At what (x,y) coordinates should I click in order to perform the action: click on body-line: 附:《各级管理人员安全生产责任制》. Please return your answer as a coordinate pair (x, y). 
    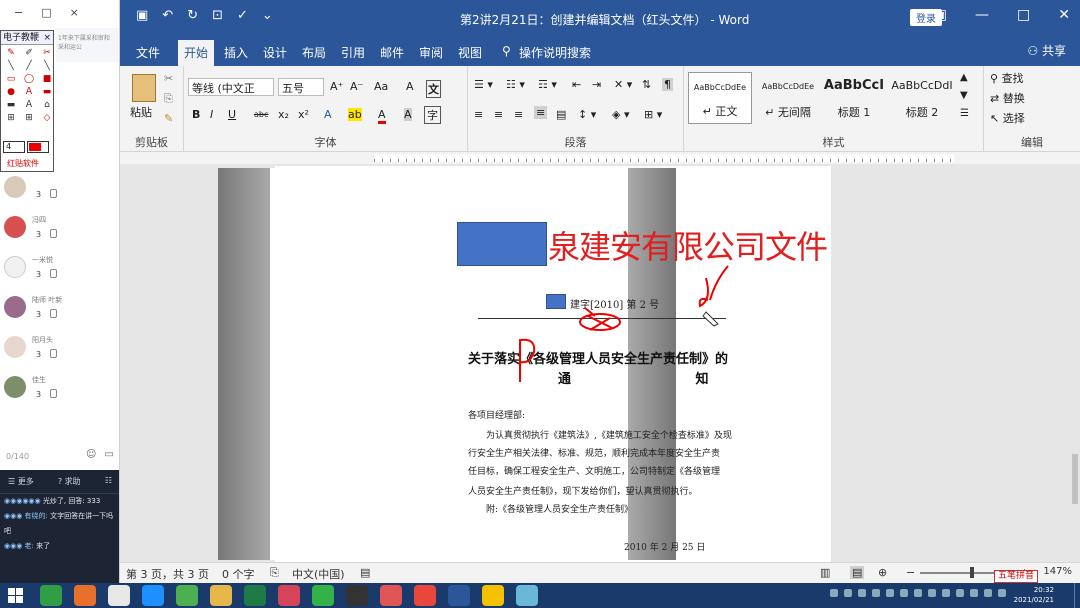
    Looking at the image, I should click on (559, 508).